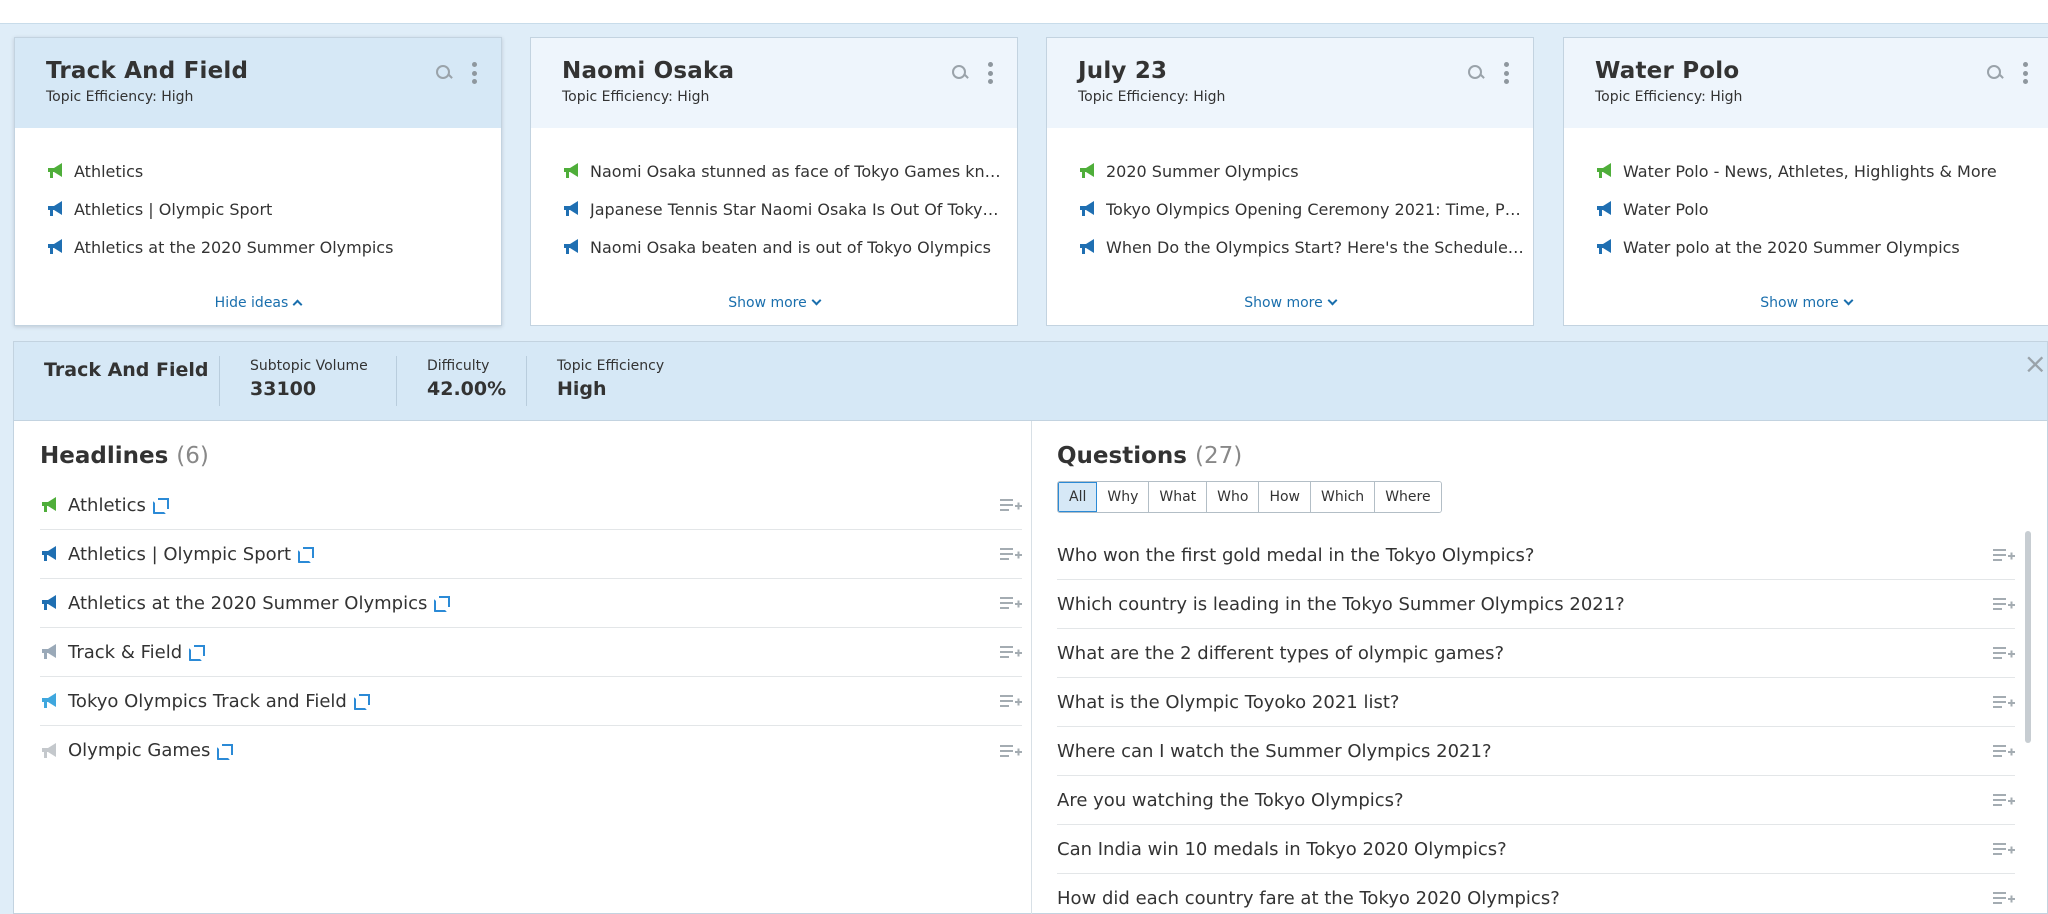  Describe the element at coordinates (125, 652) in the screenshot. I see `headline-text: Track & Field` at that location.